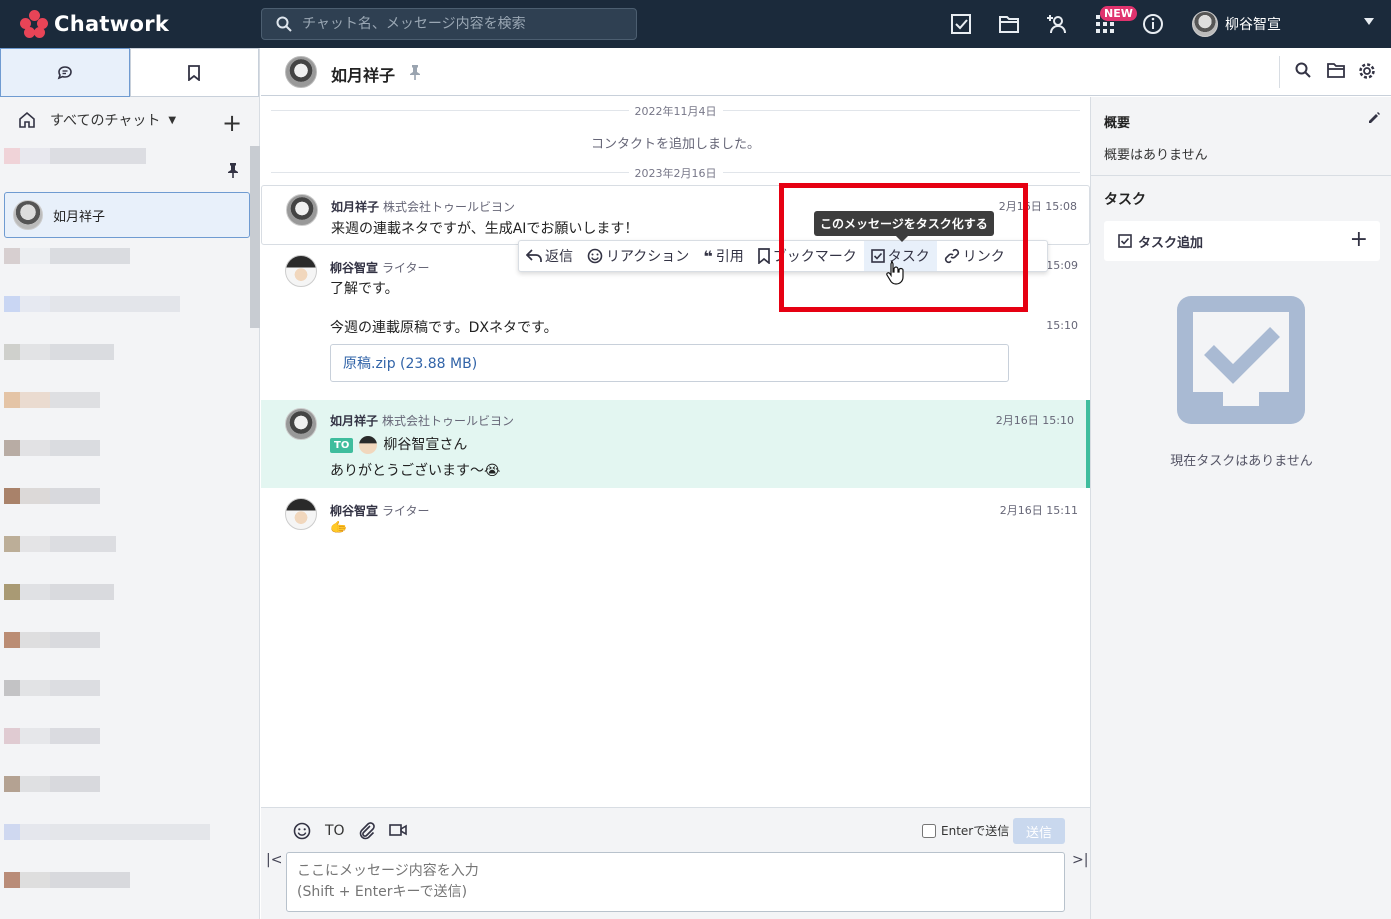 The width and height of the screenshot is (1391, 919). Describe the element at coordinates (675, 518) in the screenshot. I see `message: 柳谷智宣 ライター 2月16日 15:11 🫱` at that location.